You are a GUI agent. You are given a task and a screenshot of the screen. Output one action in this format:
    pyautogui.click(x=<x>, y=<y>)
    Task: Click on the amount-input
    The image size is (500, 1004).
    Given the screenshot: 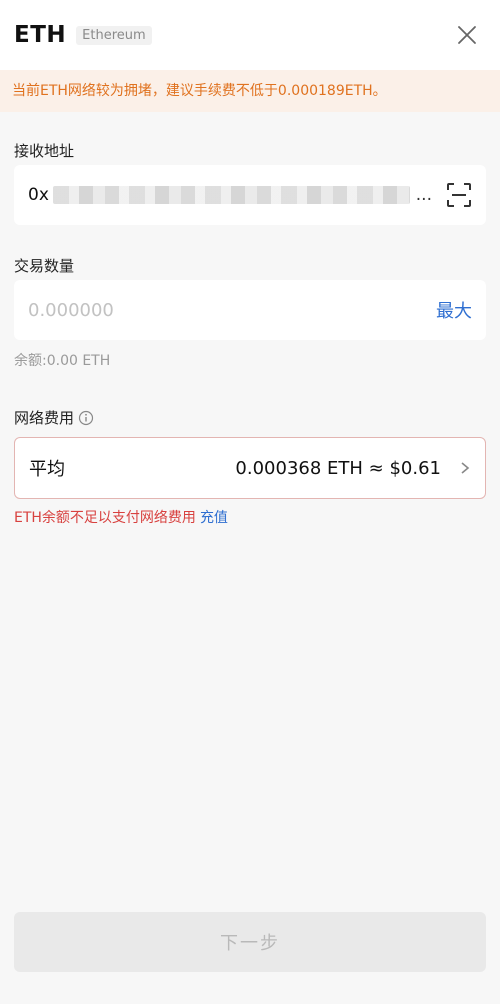 What is the action you would take?
    pyautogui.click(x=178, y=310)
    